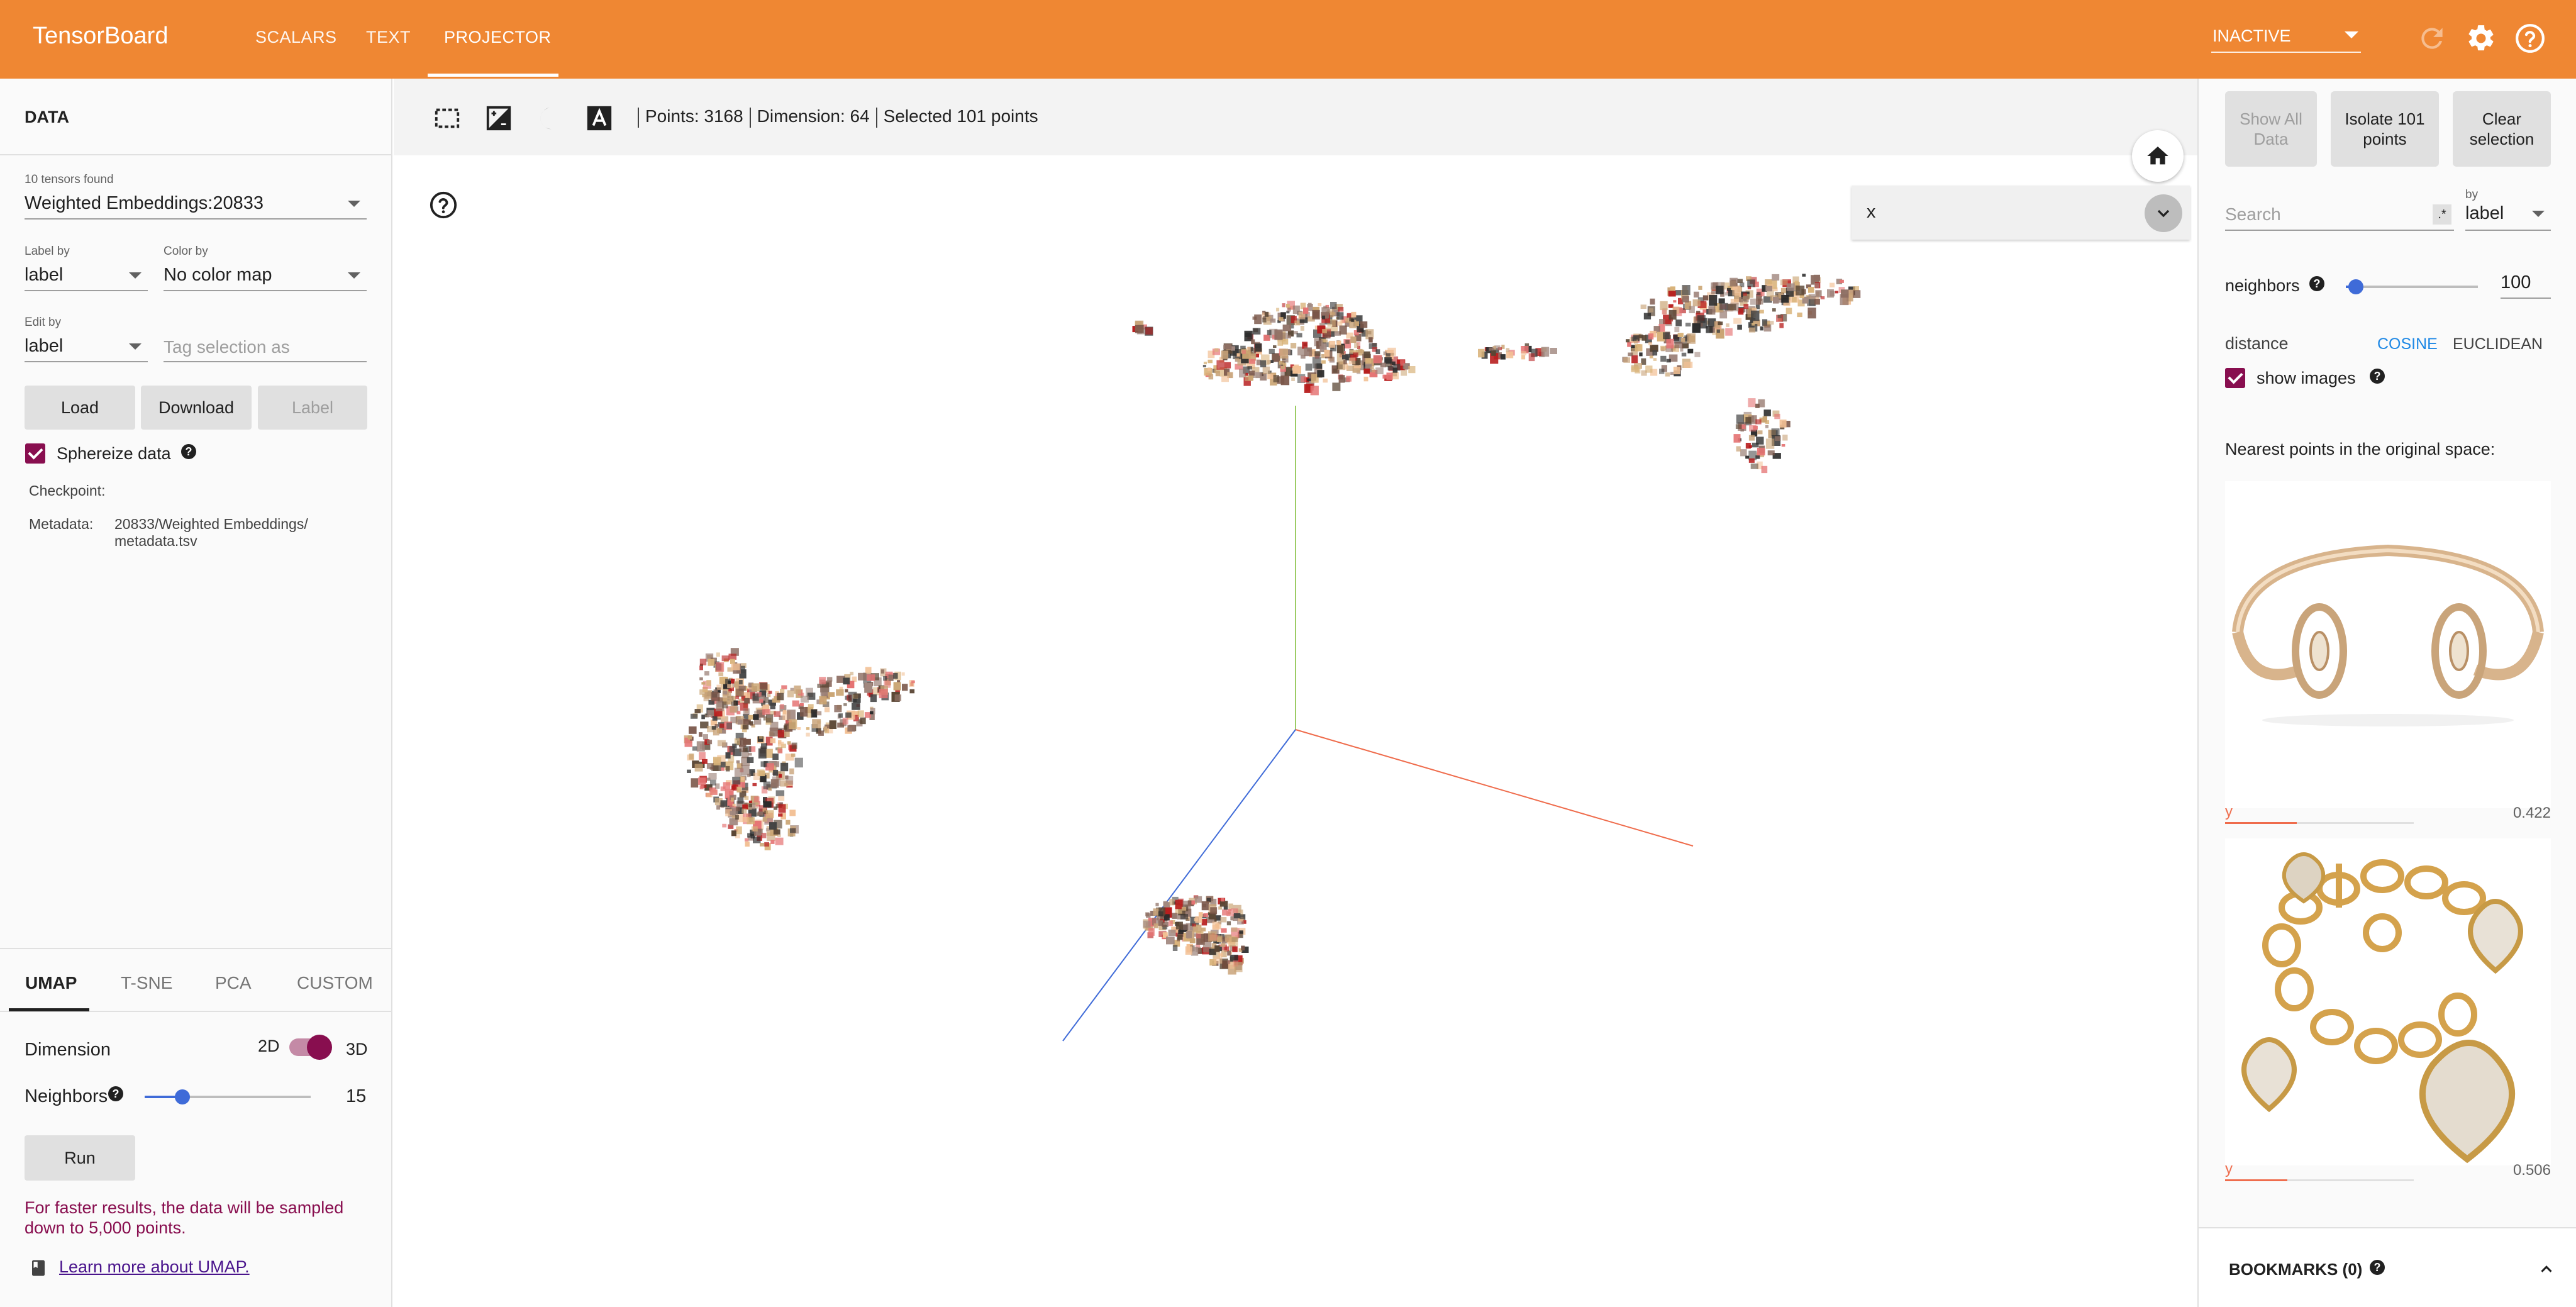  Describe the element at coordinates (86, 339) in the screenshot. I see `edit-by-select: Edit by label` at that location.